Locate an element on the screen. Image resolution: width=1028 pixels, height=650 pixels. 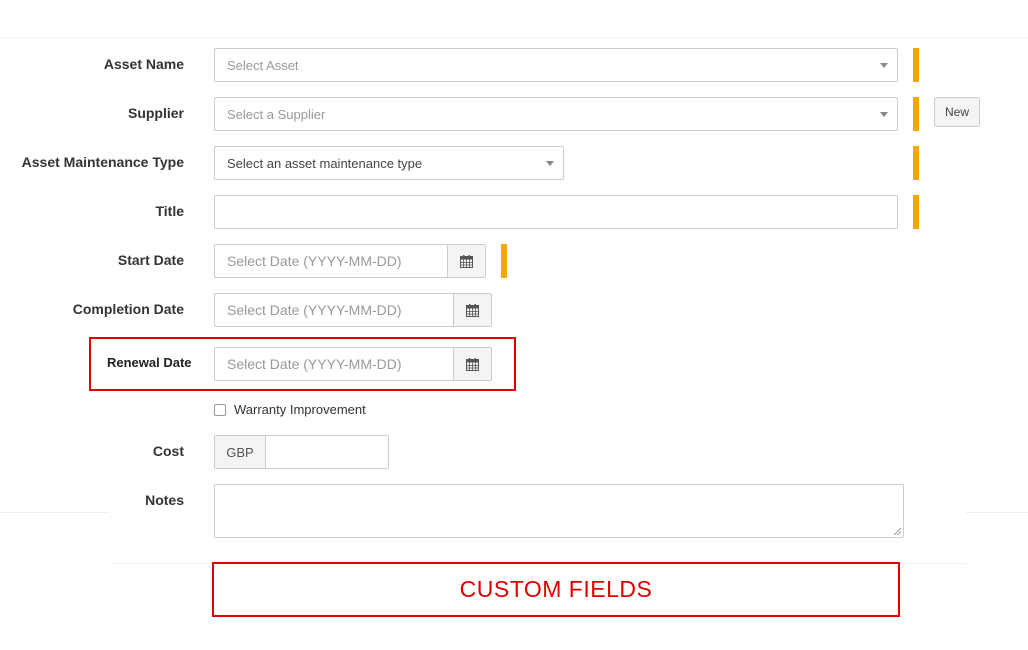
warranty-improvement-label: Warranty Improvement is located at coordinates (300, 409).